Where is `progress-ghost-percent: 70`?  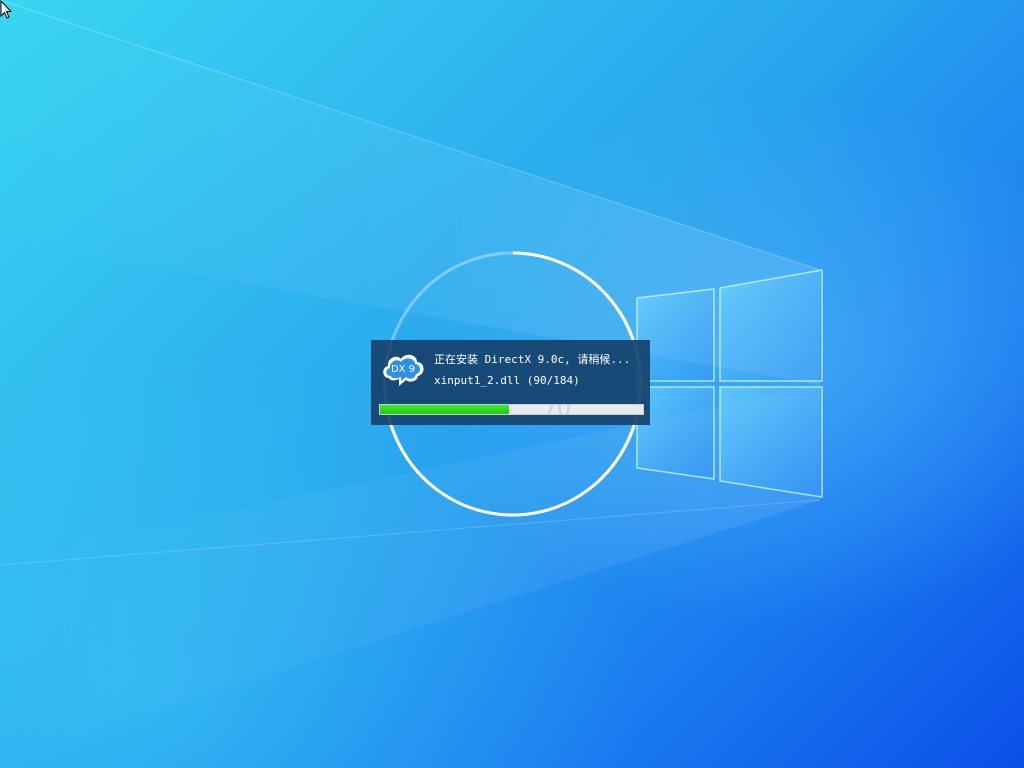
progress-ghost-percent: 70 is located at coordinates (557, 409).